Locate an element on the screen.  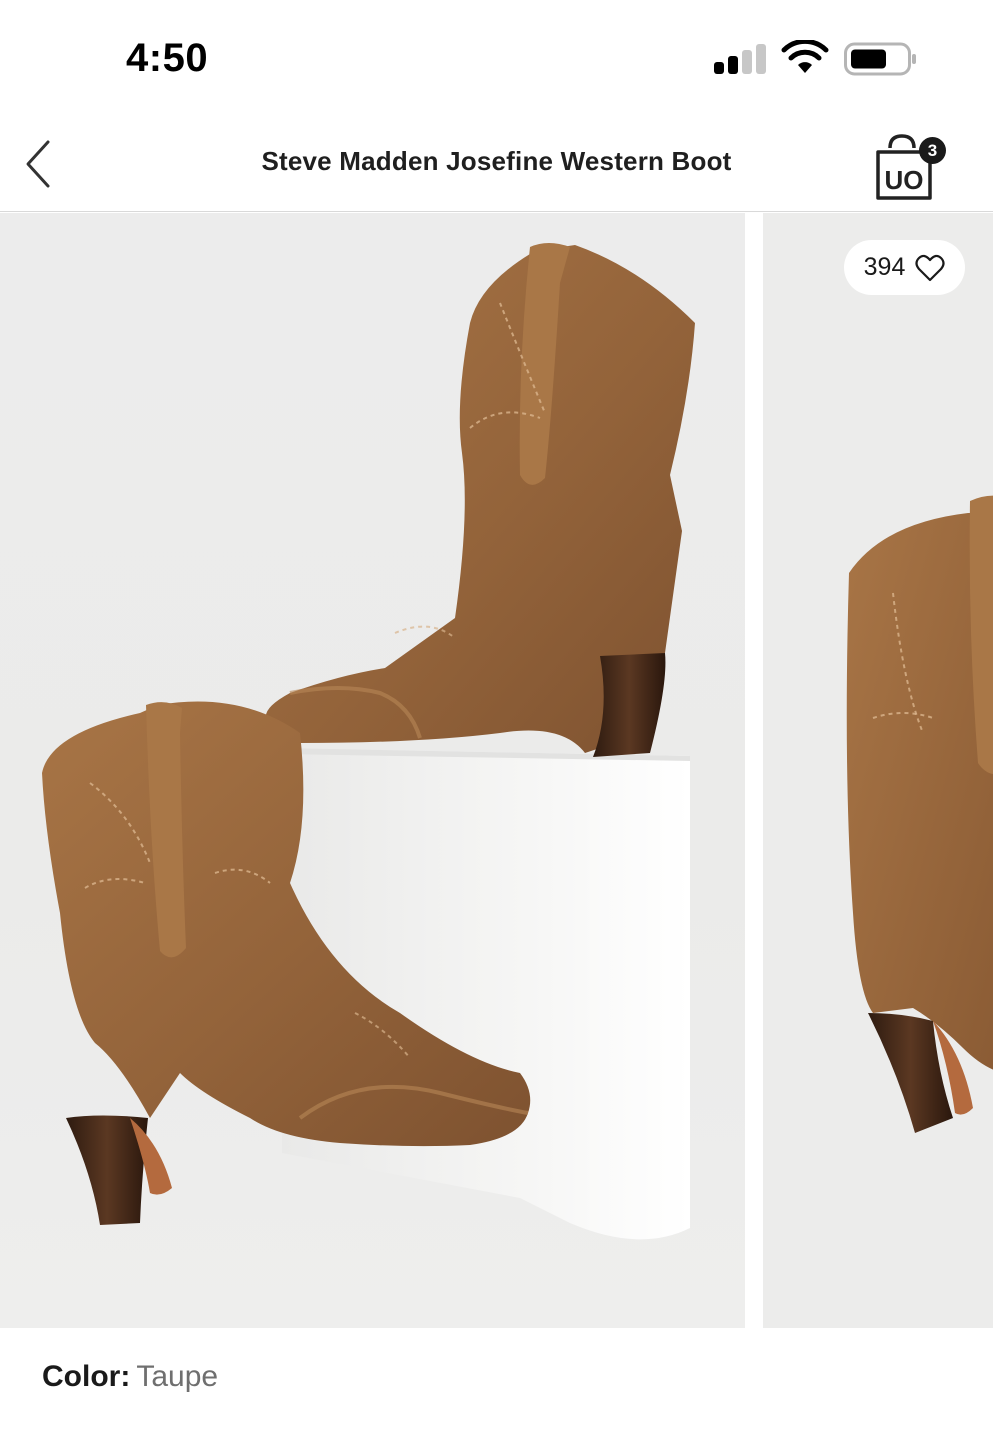
boot-closeup-image is located at coordinates (919, 814).